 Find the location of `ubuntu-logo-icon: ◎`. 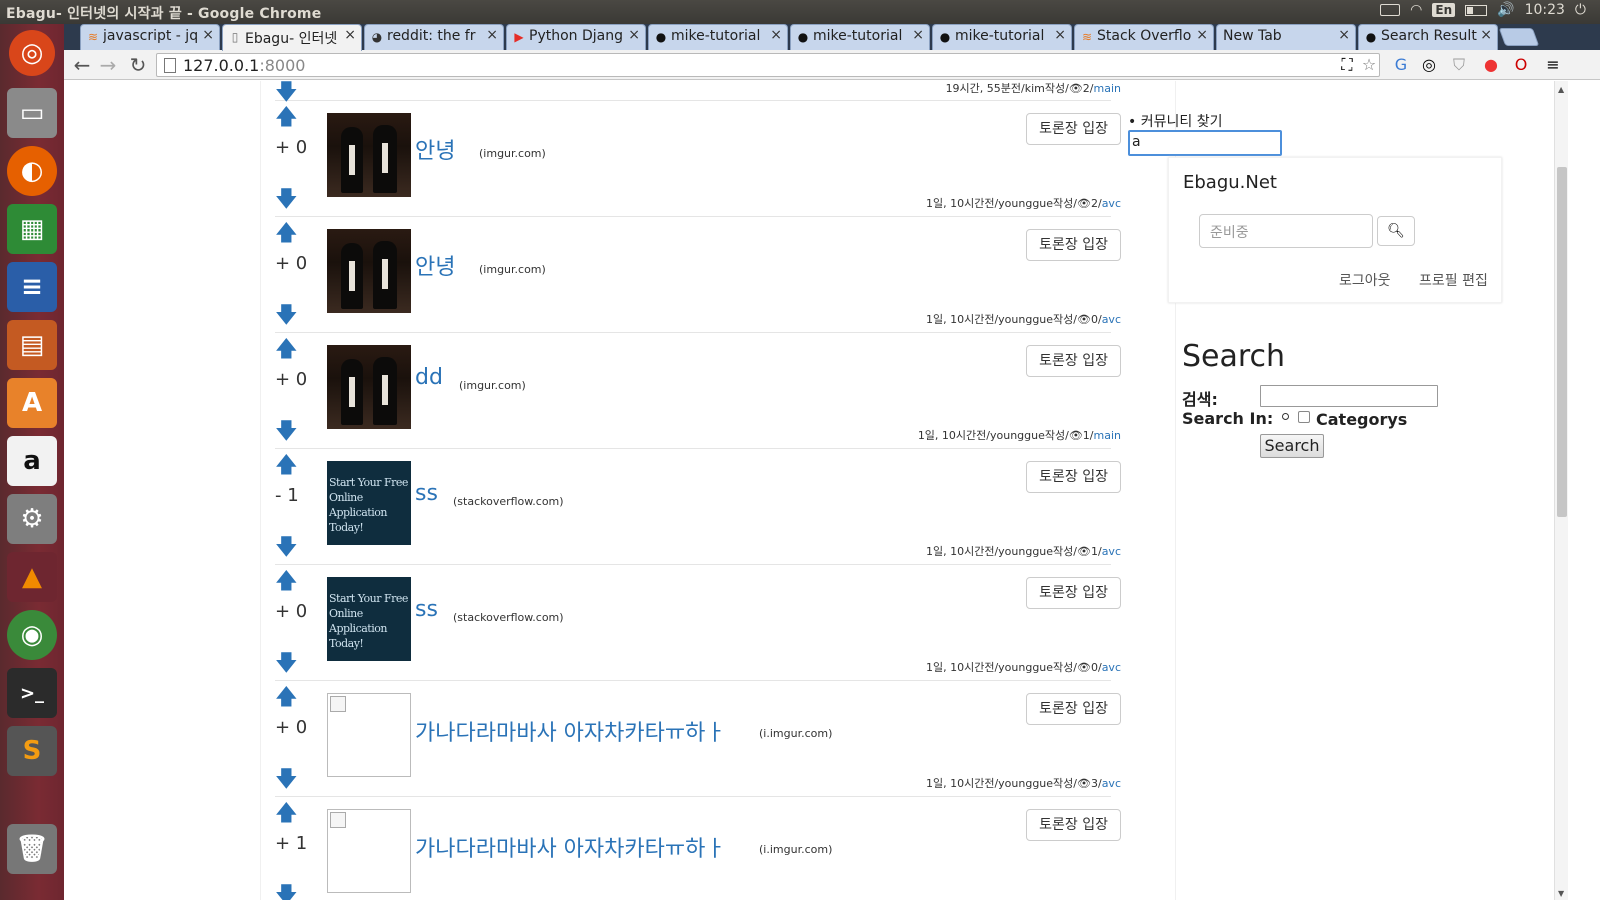

ubuntu-logo-icon: ◎ is located at coordinates (32, 53).